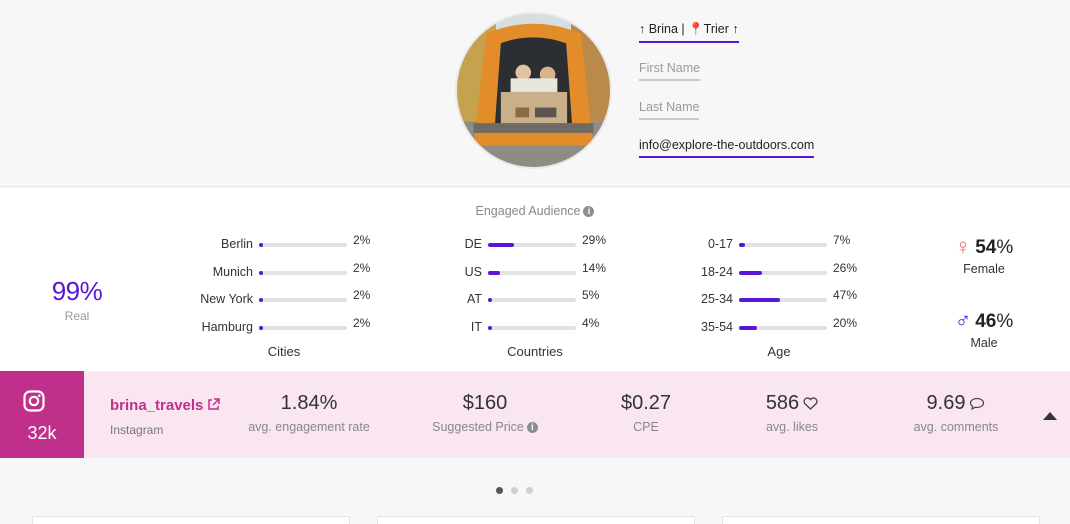  I want to click on country-percent: 14%, so click(594, 268).